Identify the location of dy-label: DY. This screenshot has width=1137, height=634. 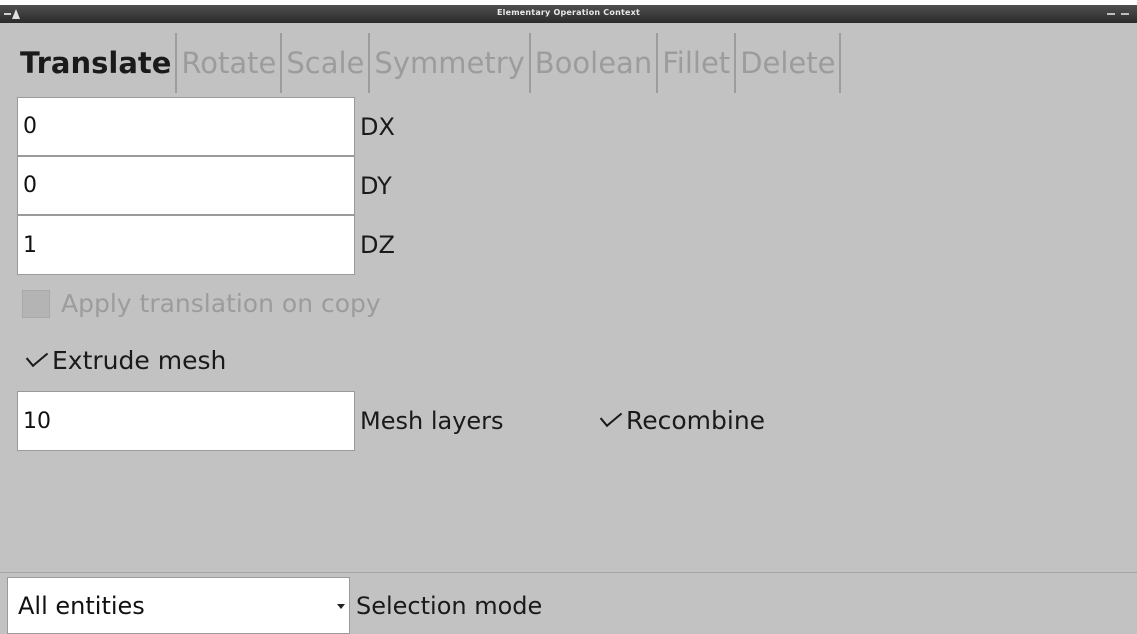
(376, 186).